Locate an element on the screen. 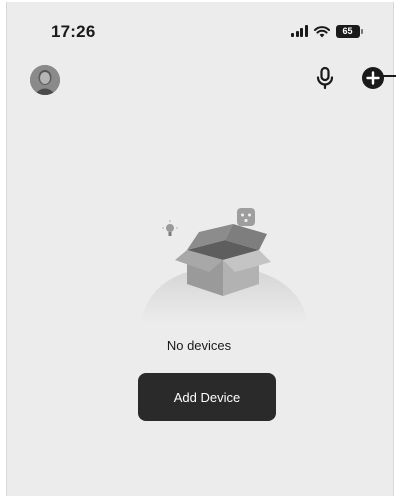  smart-plug-icon is located at coordinates (246, 217).